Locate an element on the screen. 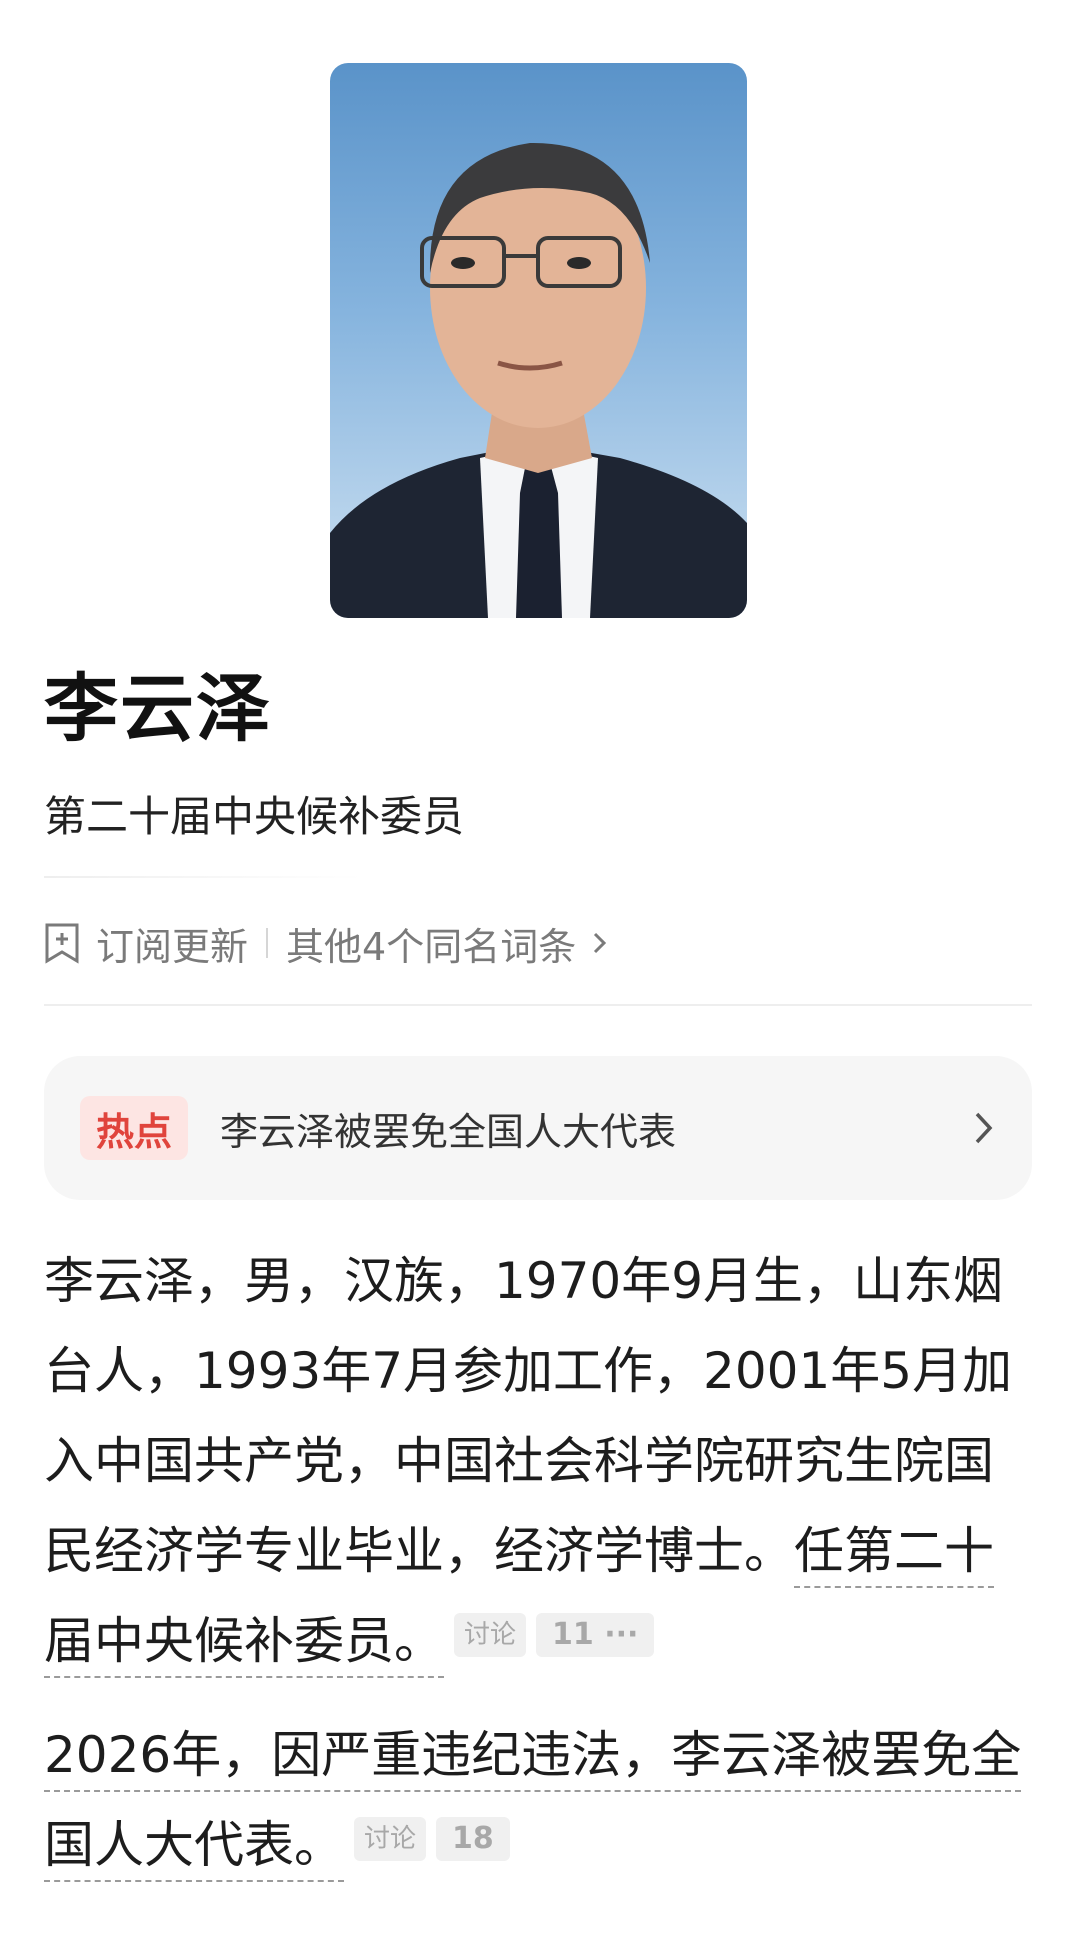 This screenshot has height=1948, width=1080. profile-photo is located at coordinates (538, 340).